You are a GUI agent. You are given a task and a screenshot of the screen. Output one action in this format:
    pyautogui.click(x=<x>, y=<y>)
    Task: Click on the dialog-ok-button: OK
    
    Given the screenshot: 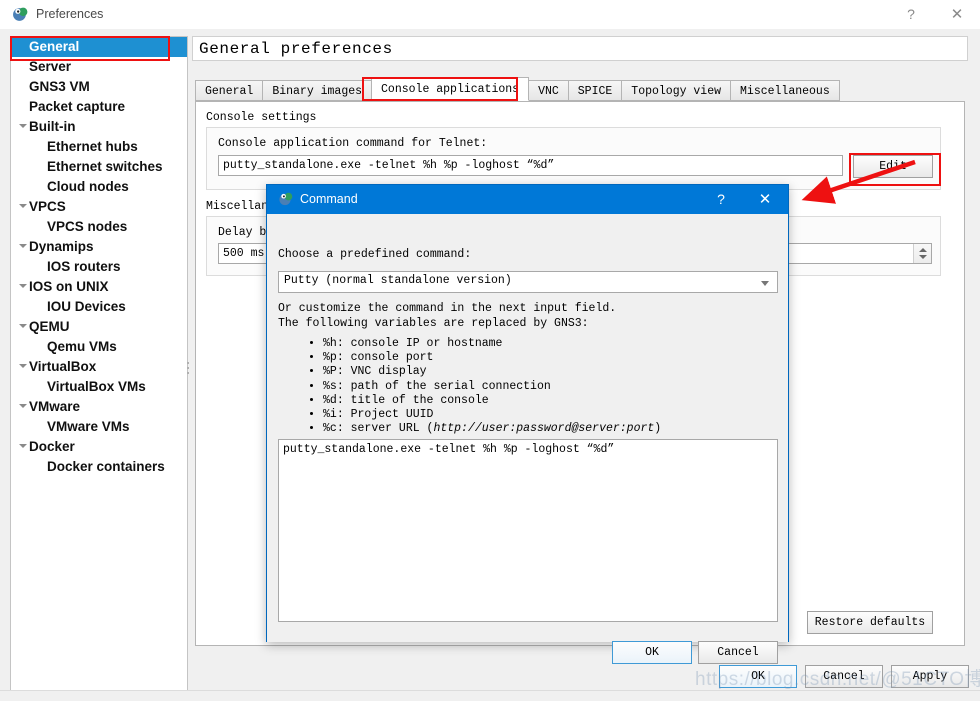 What is the action you would take?
    pyautogui.click(x=652, y=652)
    